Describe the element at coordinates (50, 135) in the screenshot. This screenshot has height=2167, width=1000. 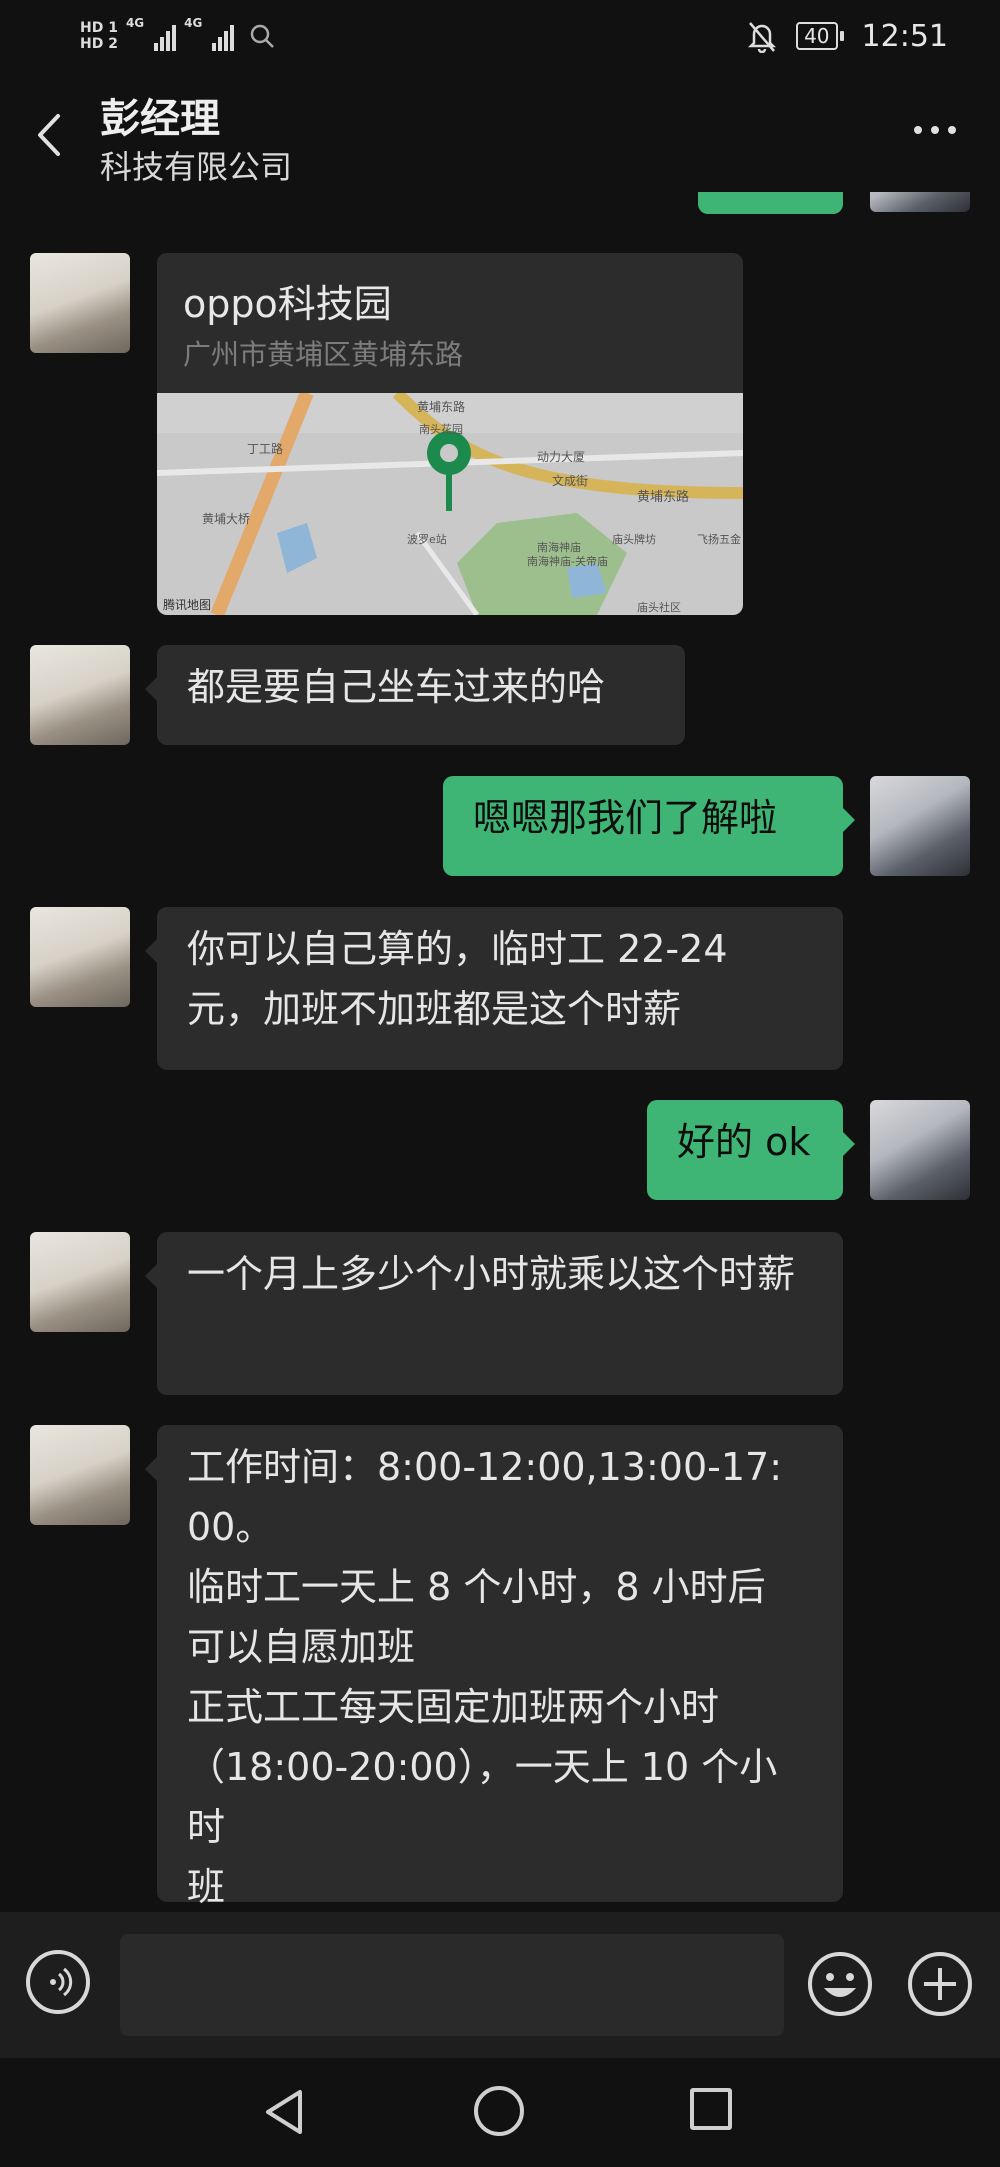
I see `back-arrow-icon` at that location.